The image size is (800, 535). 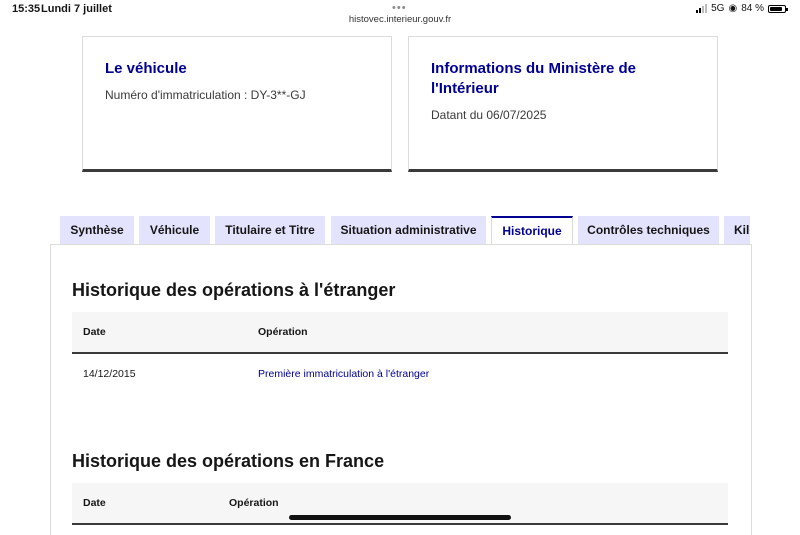 I want to click on ministry-date: Datant du 06/07/2025, so click(x=489, y=115).